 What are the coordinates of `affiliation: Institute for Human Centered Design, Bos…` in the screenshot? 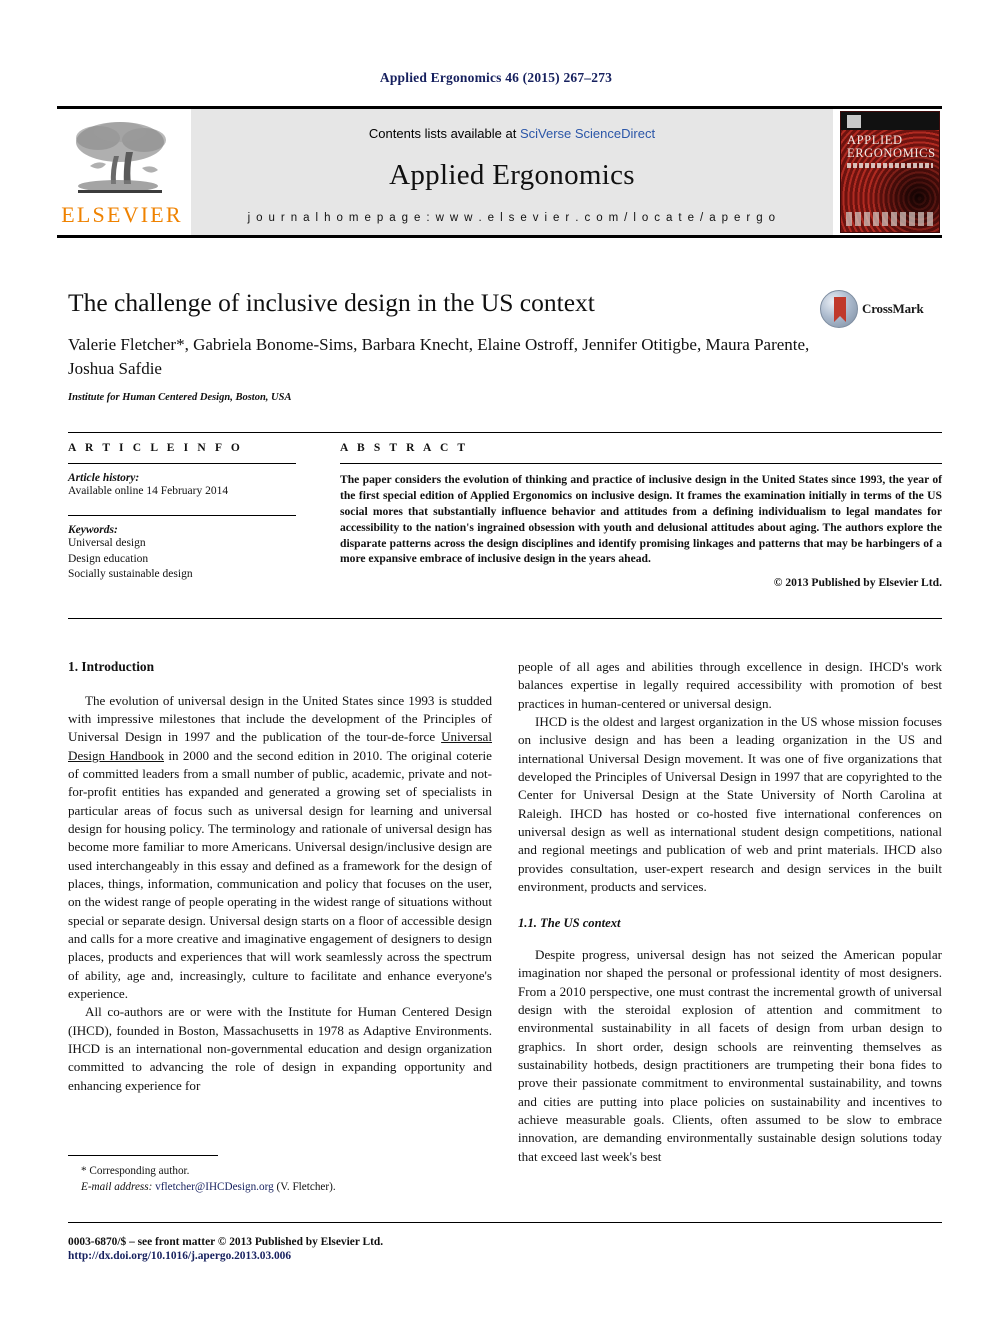 It's located at (180, 397).